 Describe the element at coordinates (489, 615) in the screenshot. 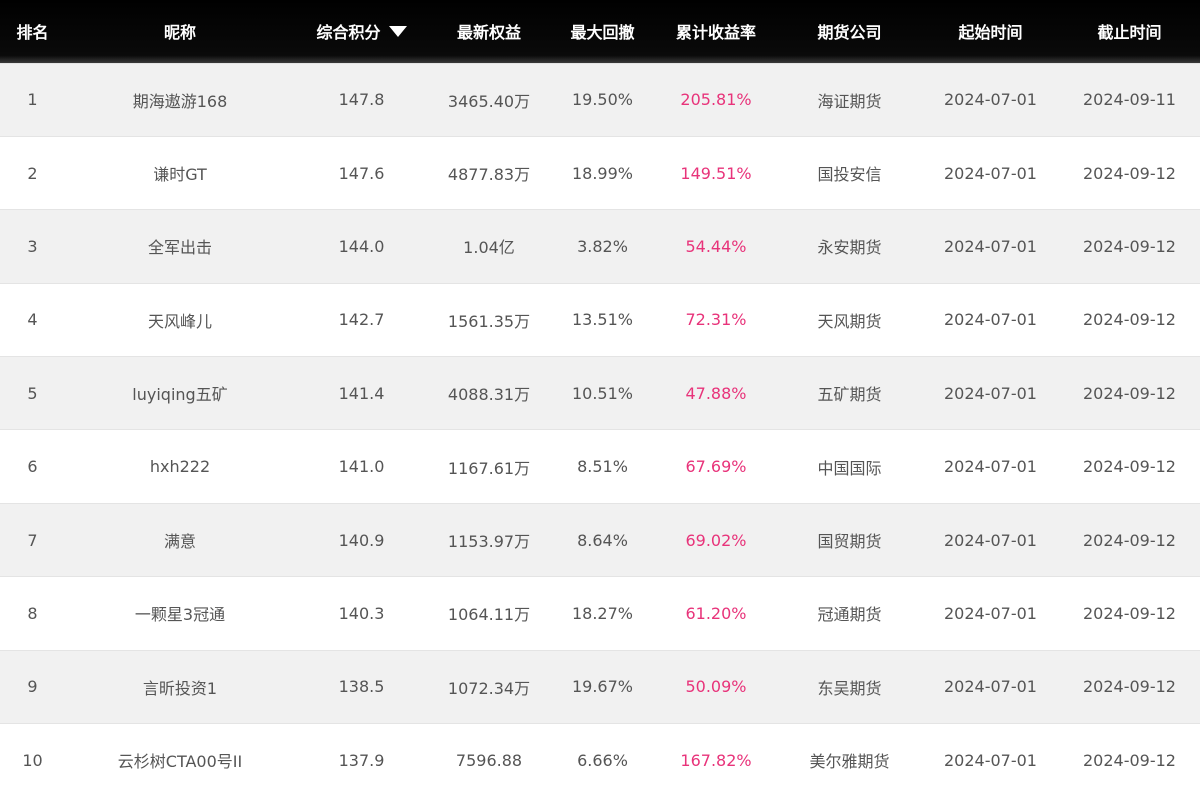

I see `equity-cell: 1064.11万` at that location.